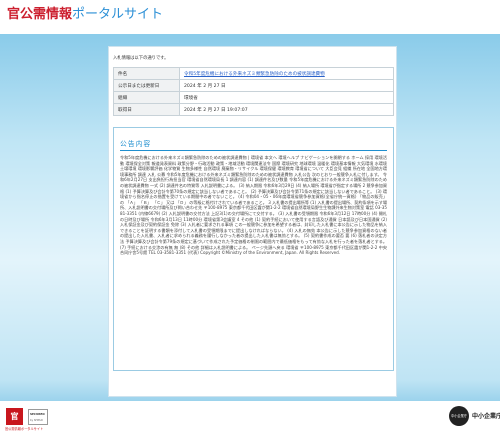  I want to click on site-title-main: 官公需情報, so click(40, 14).